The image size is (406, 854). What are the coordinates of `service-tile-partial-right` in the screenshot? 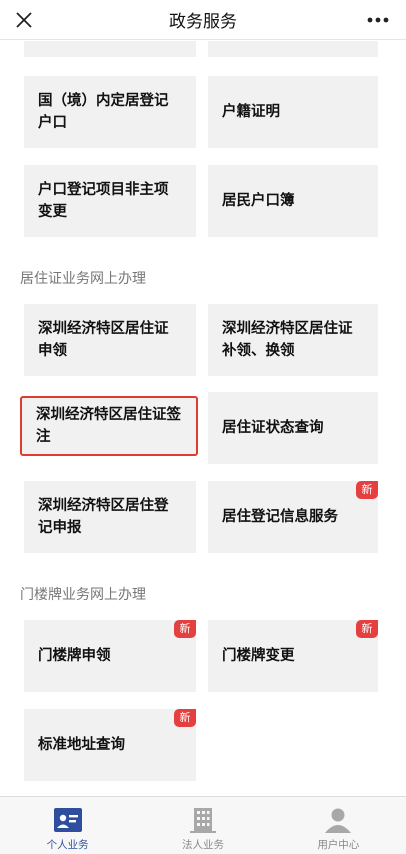 It's located at (293, 49).